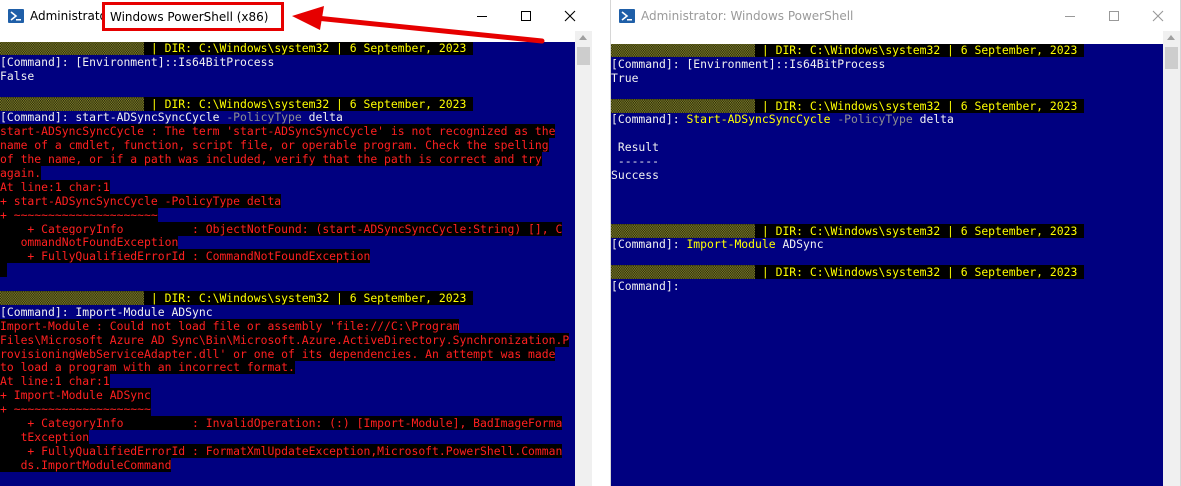 Image resolution: width=1181 pixels, height=486 pixels. What do you see at coordinates (635, 161) in the screenshot?
I see `console-text: ------` at bounding box center [635, 161].